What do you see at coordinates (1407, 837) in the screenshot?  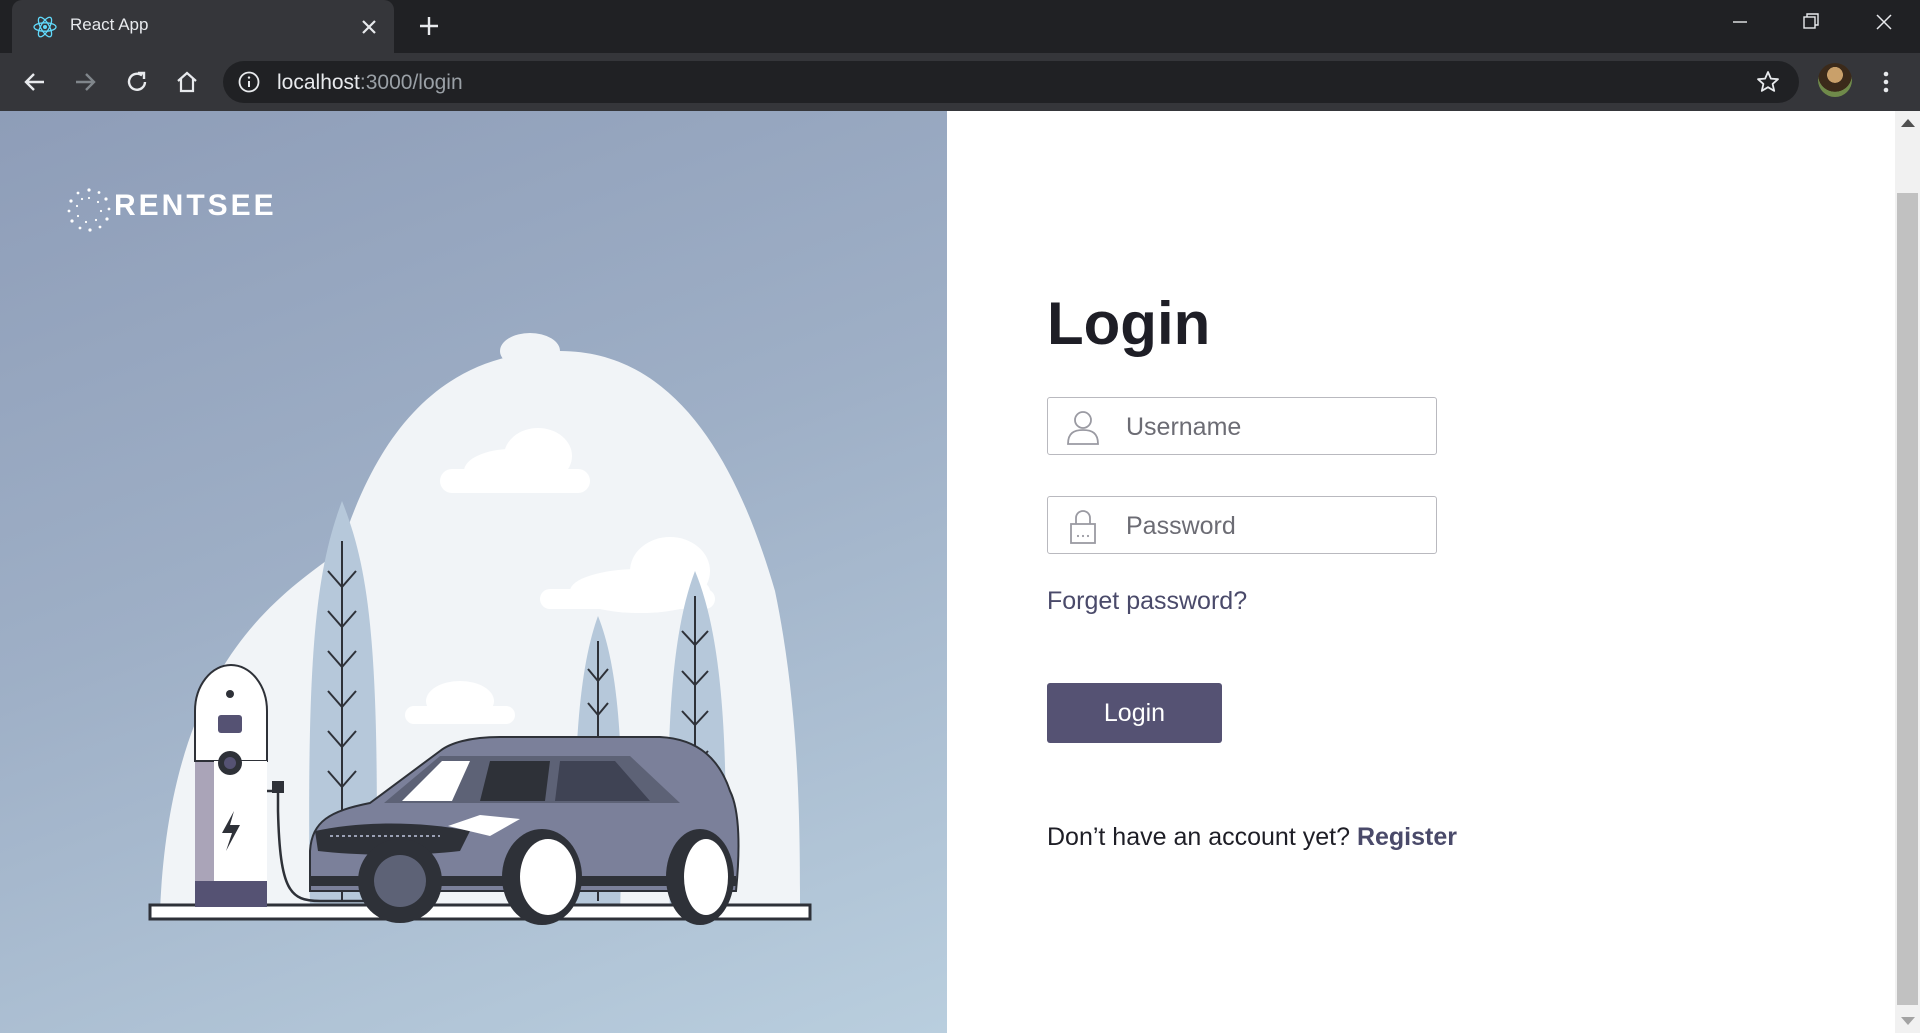 I see `register-link: Register` at bounding box center [1407, 837].